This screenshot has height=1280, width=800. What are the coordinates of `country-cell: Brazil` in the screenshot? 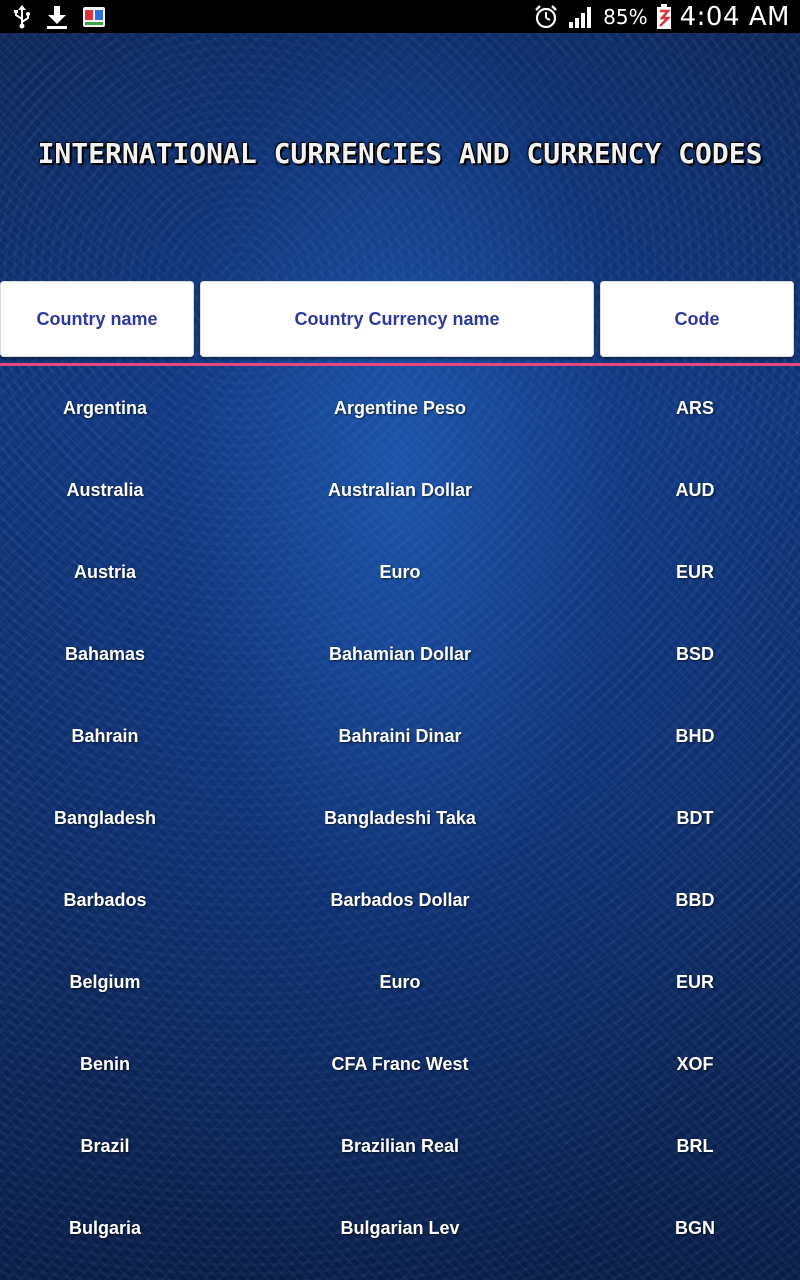 It's located at (105, 1145).